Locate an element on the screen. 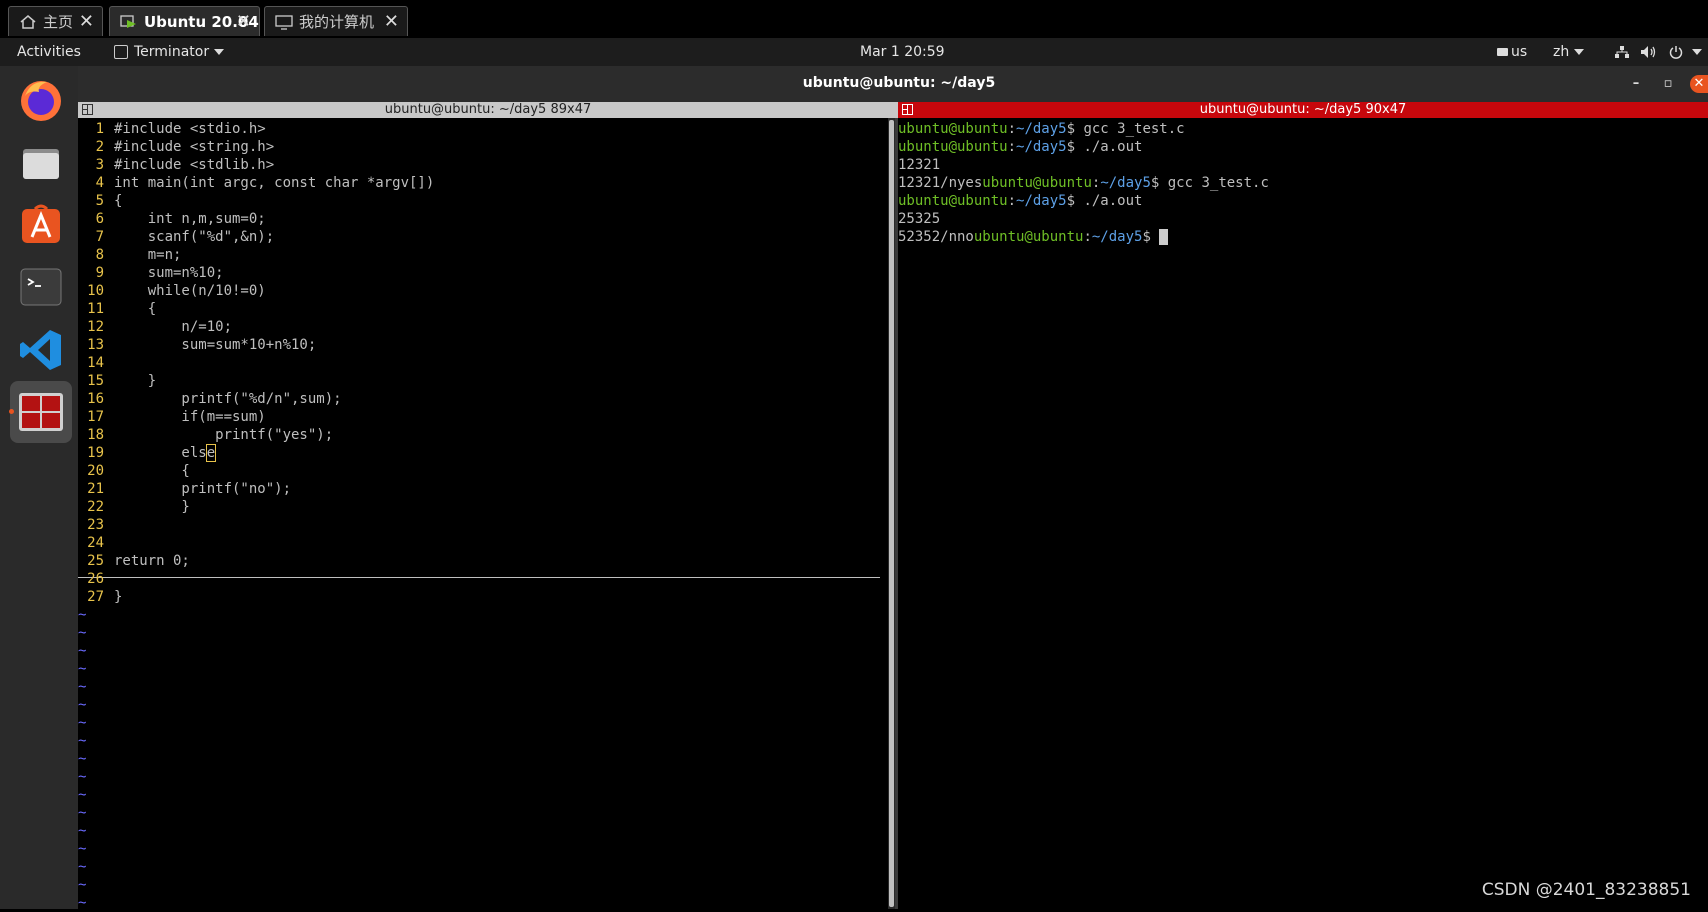 This screenshot has width=1708, height=912. minimize-button: – is located at coordinates (1636, 84).